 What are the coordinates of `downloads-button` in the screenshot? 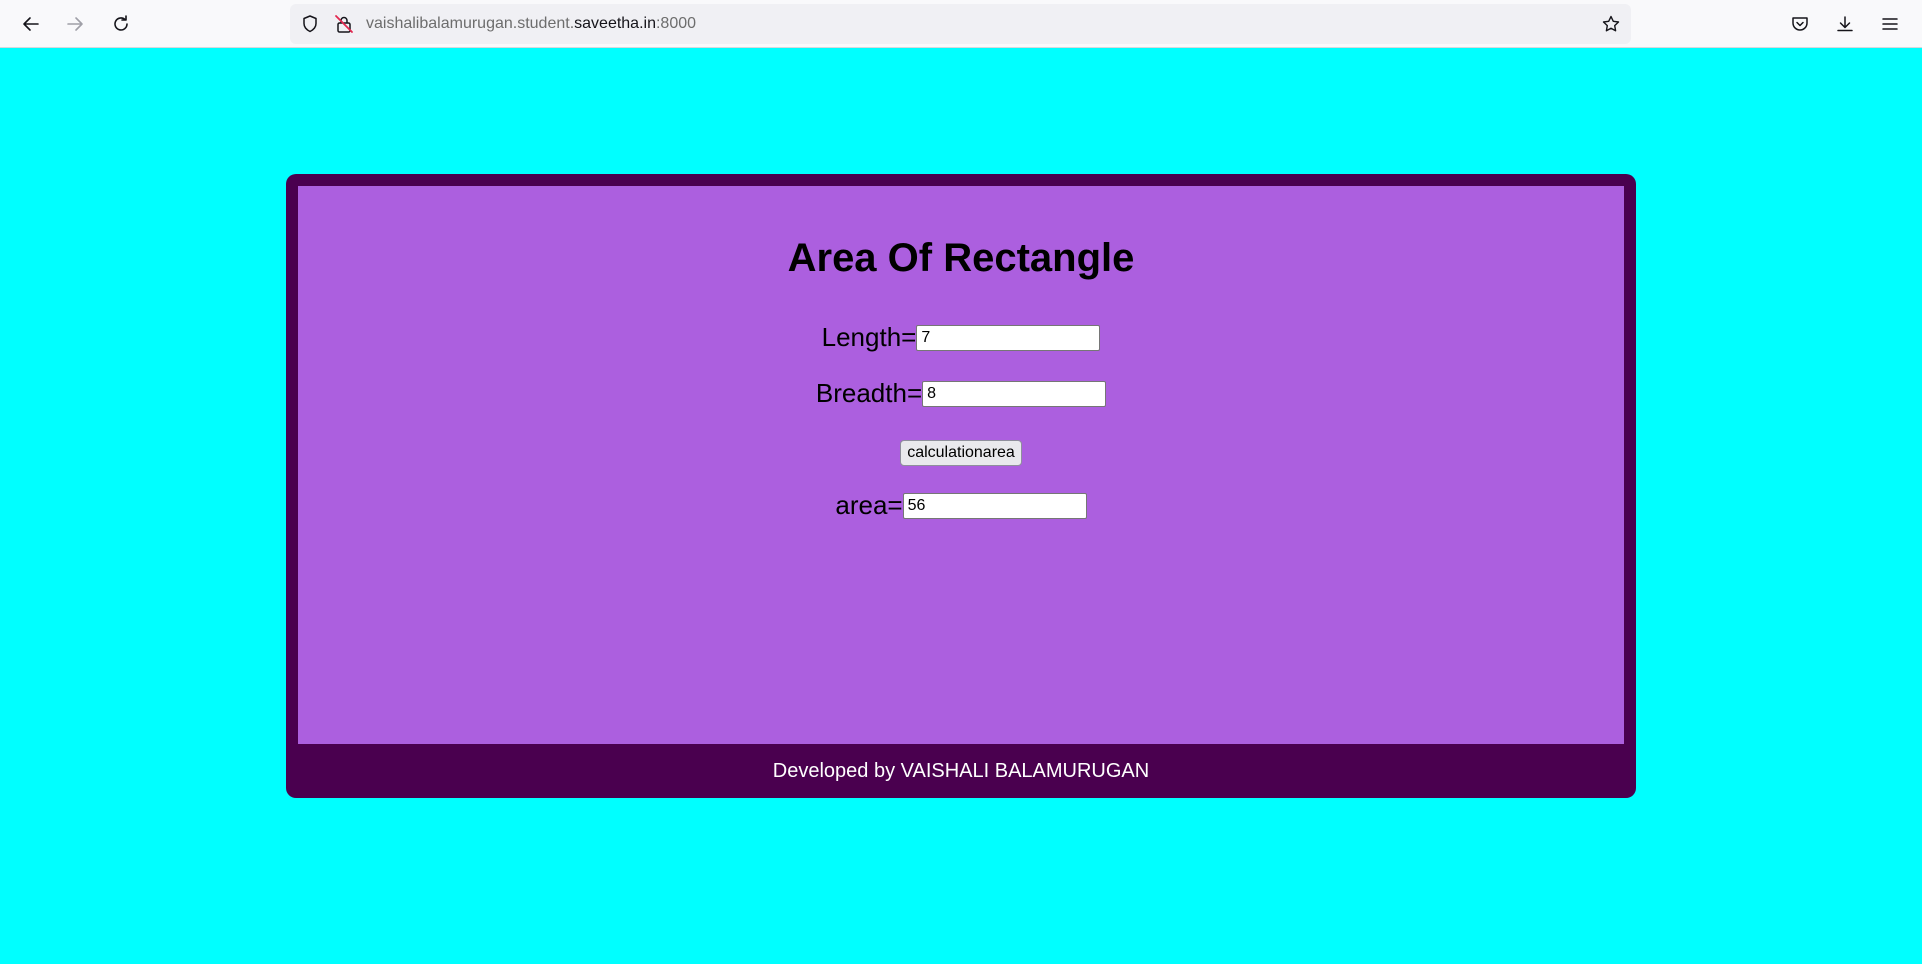 It's located at (1845, 24).